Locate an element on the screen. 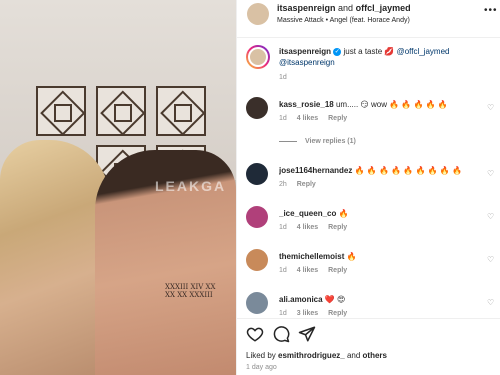  liked-by: Liked by esmithrodriguez_ and others is located at coordinates (316, 355).